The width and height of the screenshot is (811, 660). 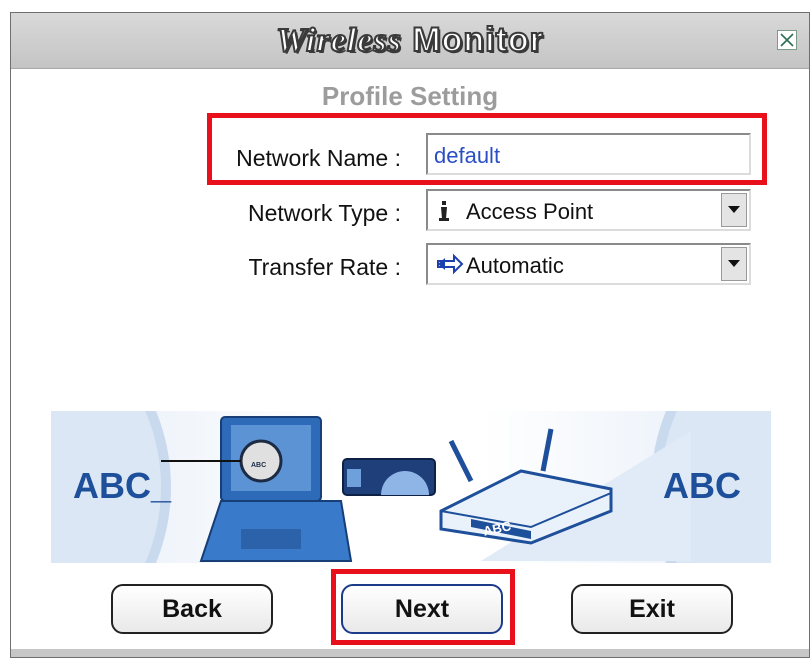 I want to click on transfer-rate-dropdown-button, so click(x=734, y=264).